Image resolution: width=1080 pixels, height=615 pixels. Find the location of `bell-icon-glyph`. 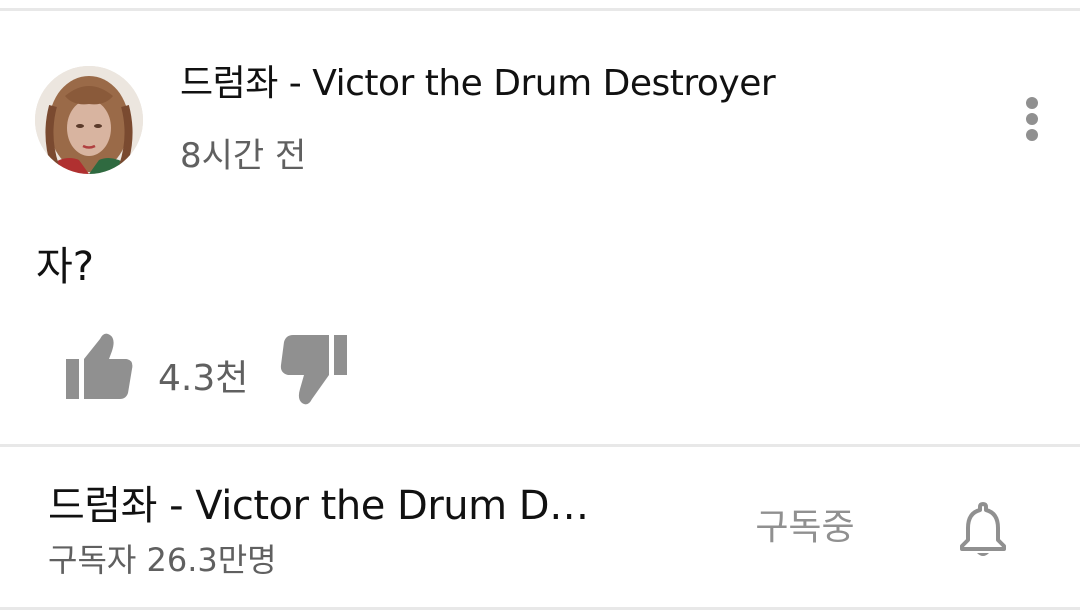

bell-icon-glyph is located at coordinates (983, 529).